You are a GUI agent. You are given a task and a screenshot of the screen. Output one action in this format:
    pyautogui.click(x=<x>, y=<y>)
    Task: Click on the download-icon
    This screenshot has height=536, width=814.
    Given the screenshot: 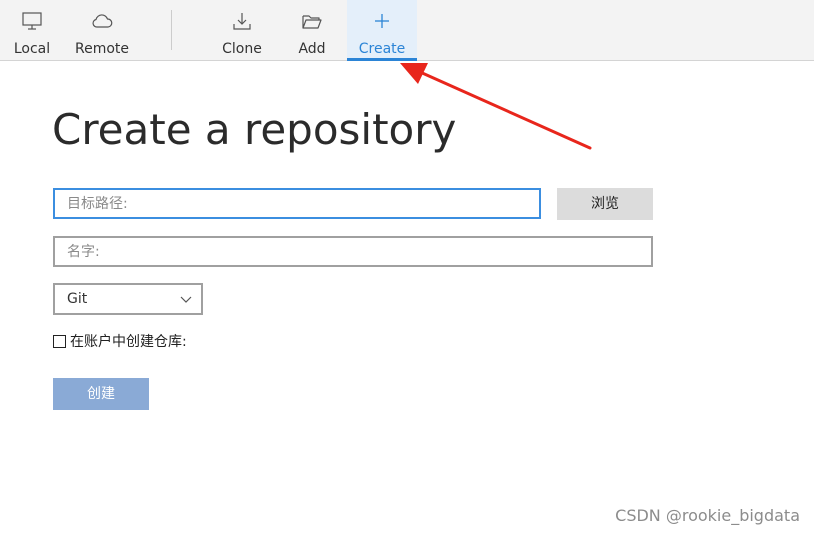 What is the action you would take?
    pyautogui.click(x=242, y=21)
    